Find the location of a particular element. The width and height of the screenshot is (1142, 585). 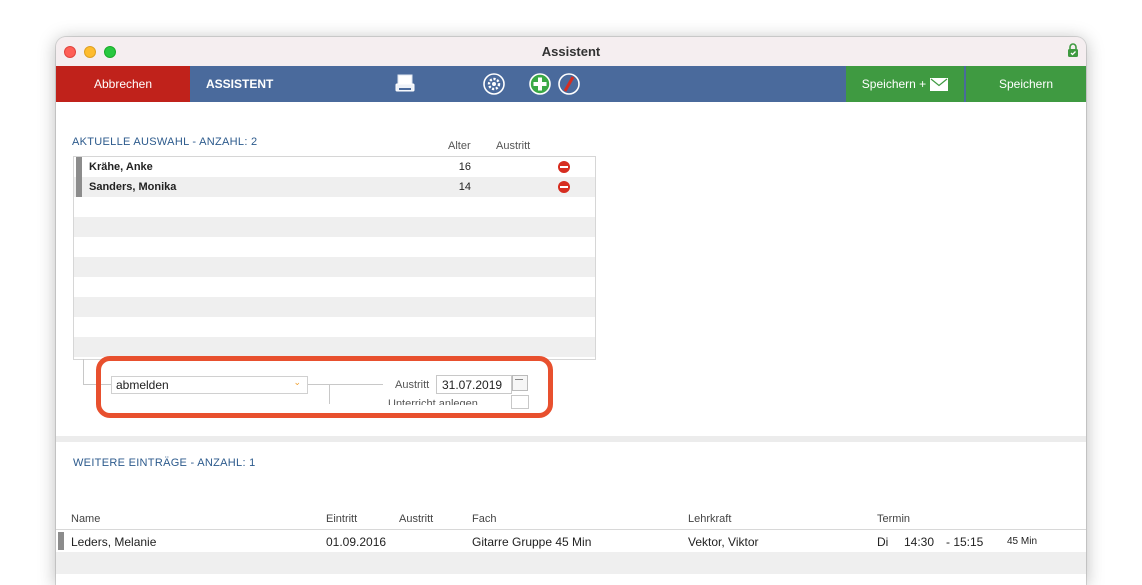

column-header-appointment: Termin is located at coordinates (894, 519).